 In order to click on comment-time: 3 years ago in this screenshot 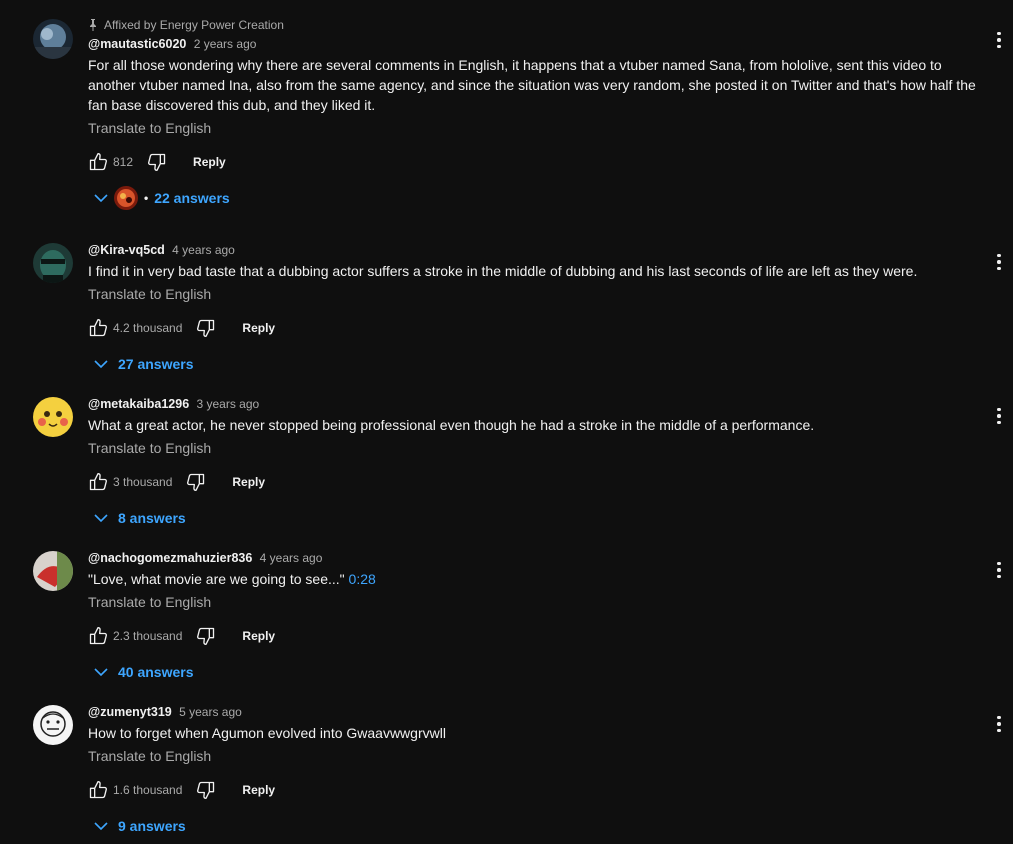, I will do `click(228, 404)`.